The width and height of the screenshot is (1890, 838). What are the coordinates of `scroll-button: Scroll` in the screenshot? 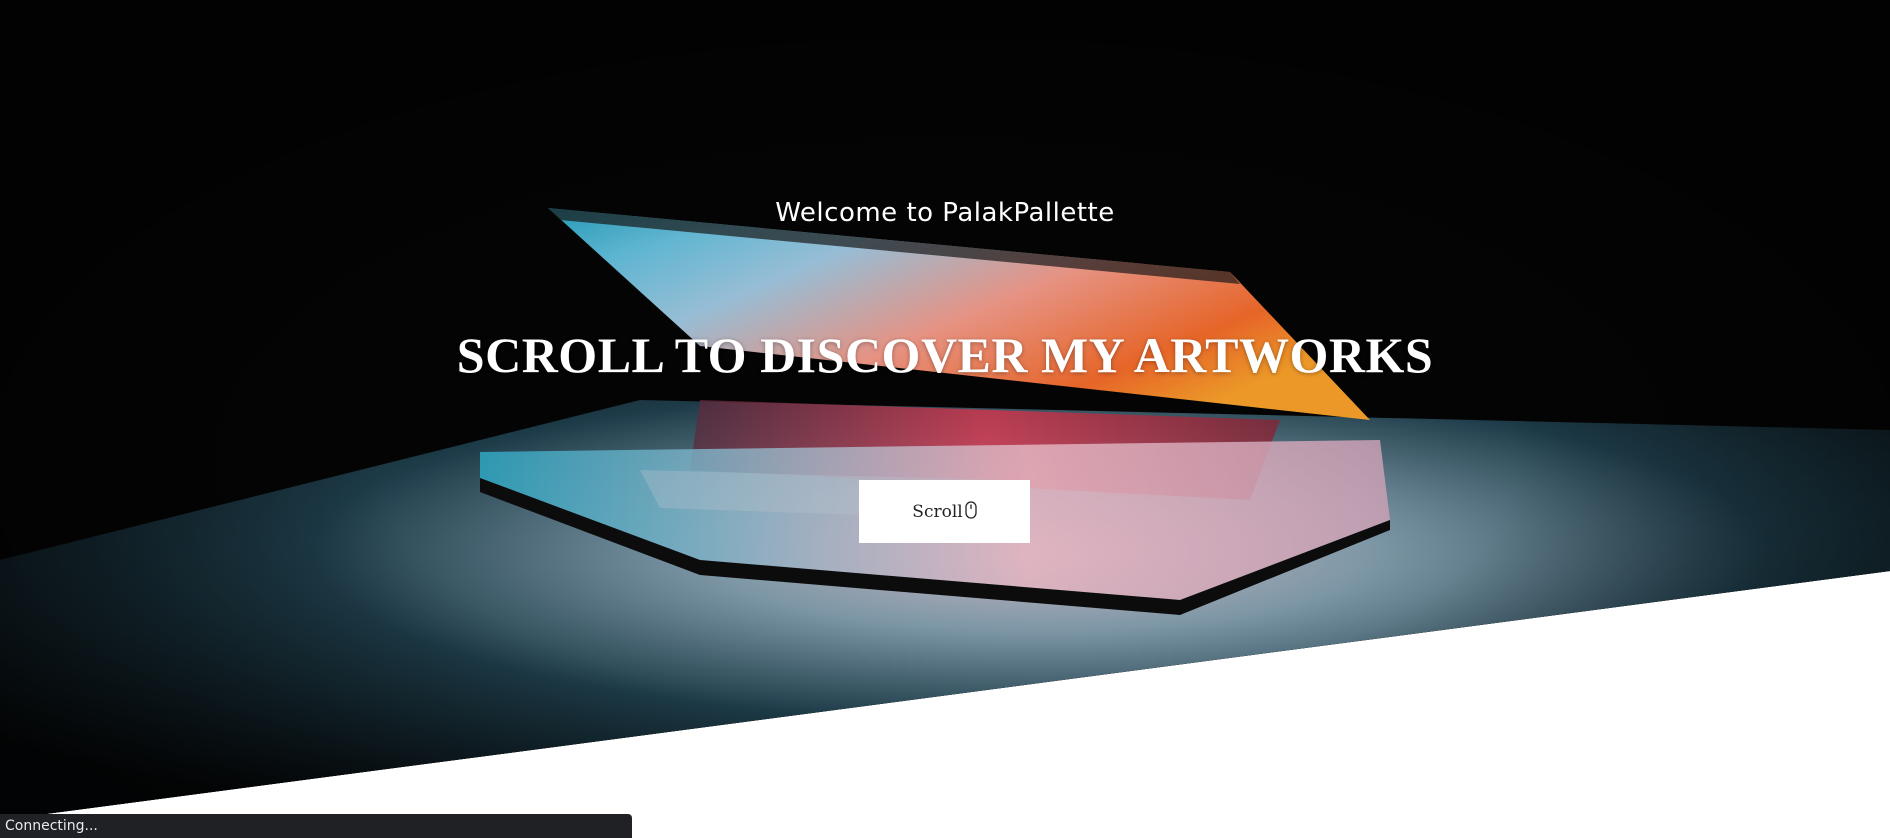 It's located at (944, 511).